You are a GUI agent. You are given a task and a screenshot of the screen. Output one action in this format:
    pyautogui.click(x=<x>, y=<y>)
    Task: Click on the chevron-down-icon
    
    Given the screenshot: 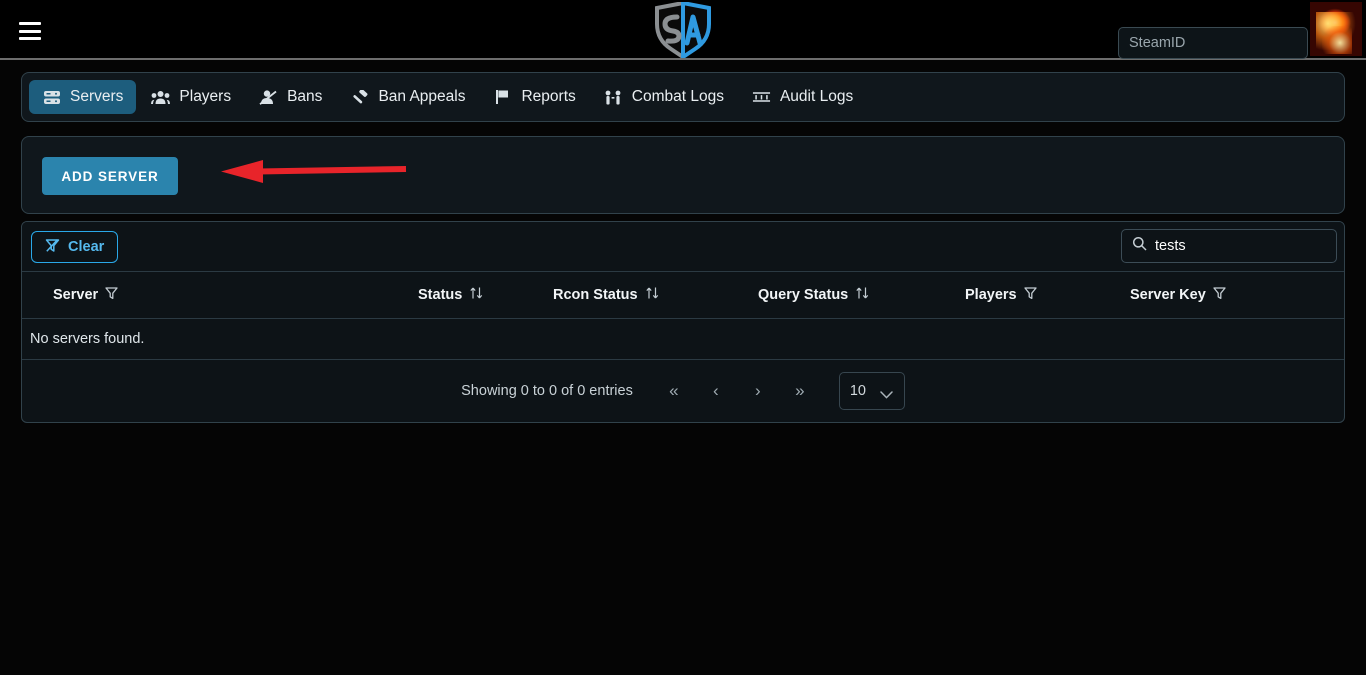 What is the action you would take?
    pyautogui.click(x=886, y=393)
    